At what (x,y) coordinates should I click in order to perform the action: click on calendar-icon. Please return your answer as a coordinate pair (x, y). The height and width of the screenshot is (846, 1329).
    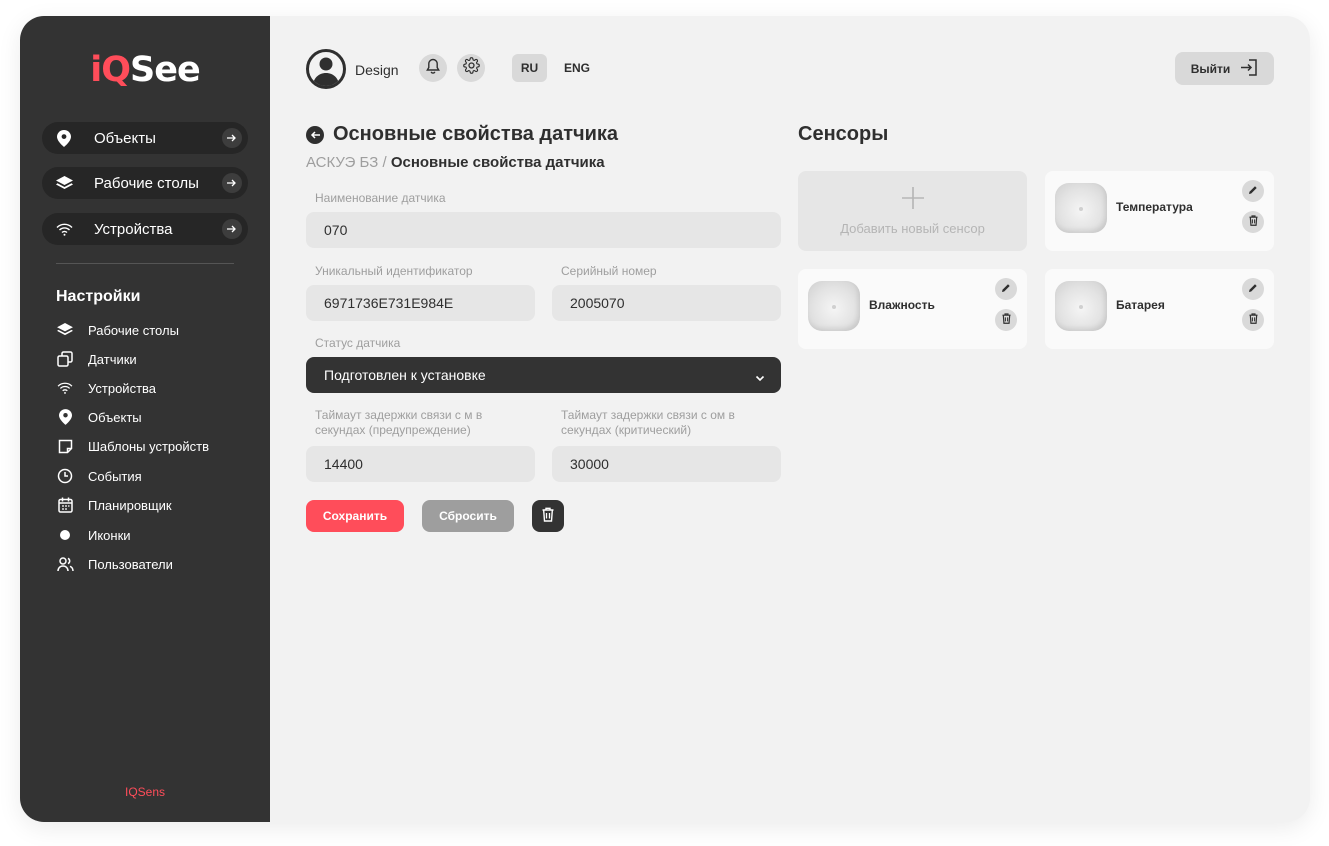
    Looking at the image, I should click on (65, 505).